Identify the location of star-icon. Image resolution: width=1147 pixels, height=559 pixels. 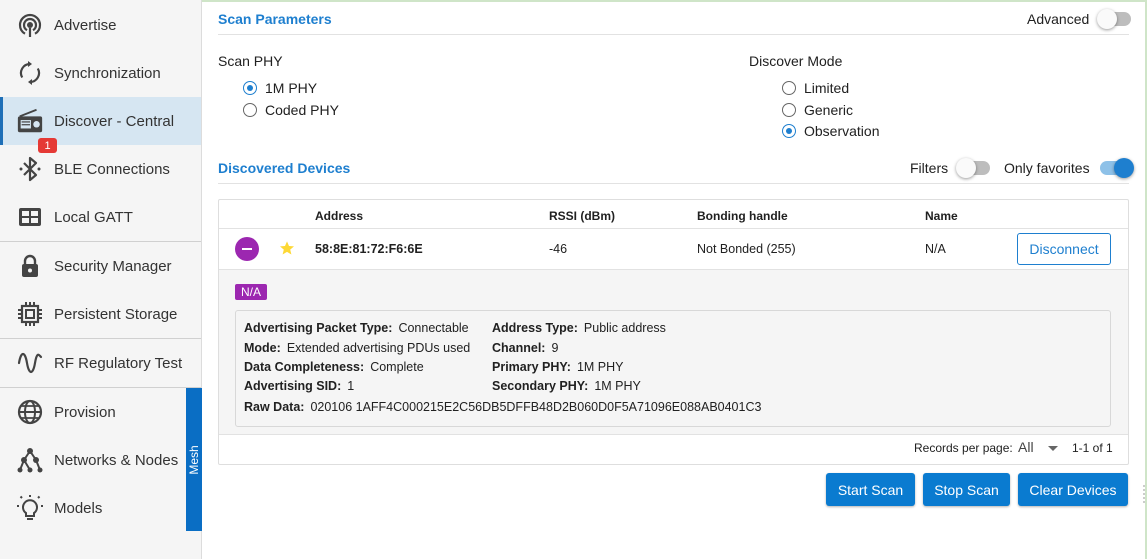
(287, 248).